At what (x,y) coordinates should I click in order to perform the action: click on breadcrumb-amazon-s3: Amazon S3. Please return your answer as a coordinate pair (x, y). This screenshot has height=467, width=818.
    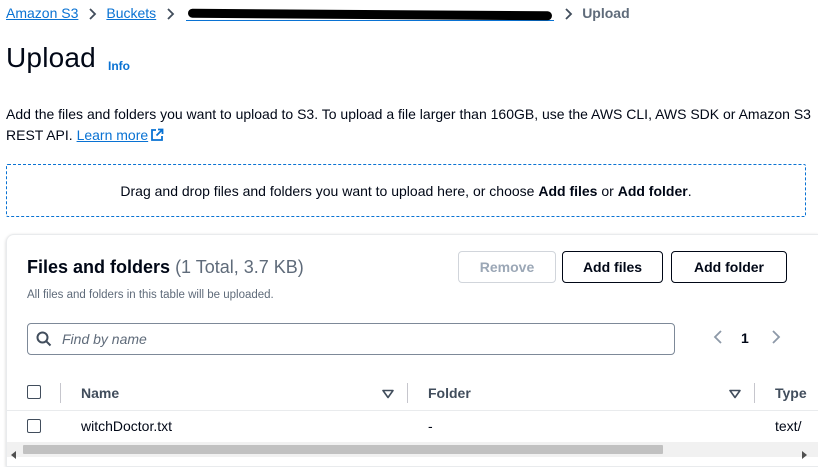
    Looking at the image, I should click on (42, 13).